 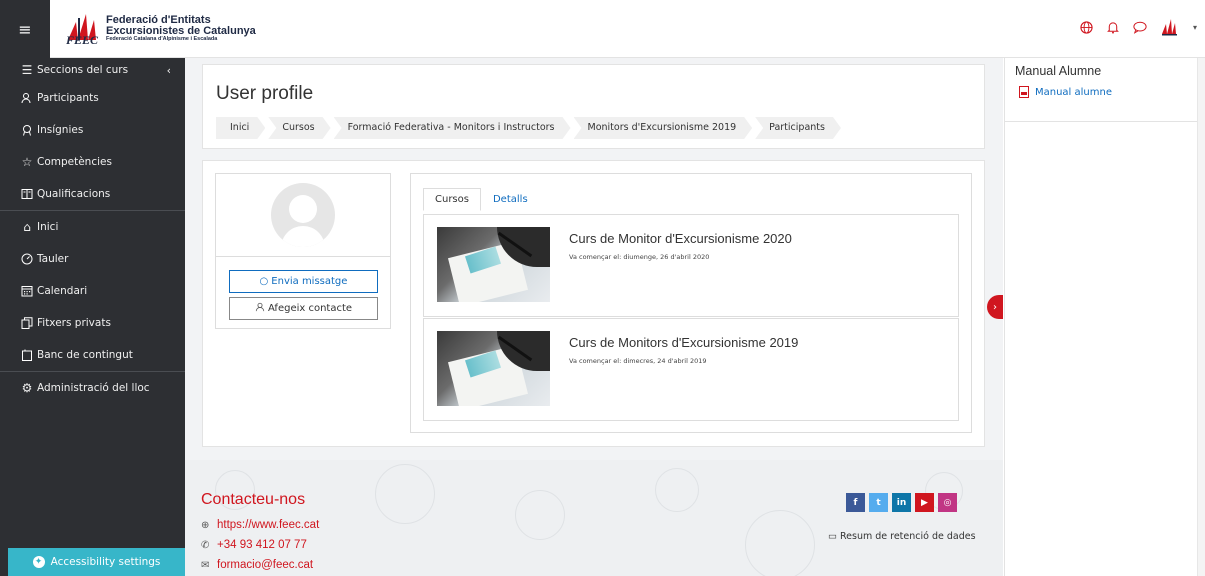 I want to click on badge-icon, so click(x=27, y=130).